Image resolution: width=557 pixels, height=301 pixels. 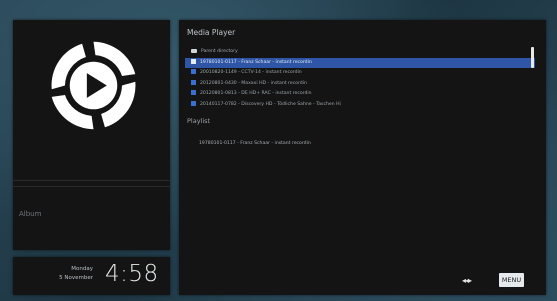 What do you see at coordinates (76, 278) in the screenshot?
I see `date-label: 5 November` at bounding box center [76, 278].